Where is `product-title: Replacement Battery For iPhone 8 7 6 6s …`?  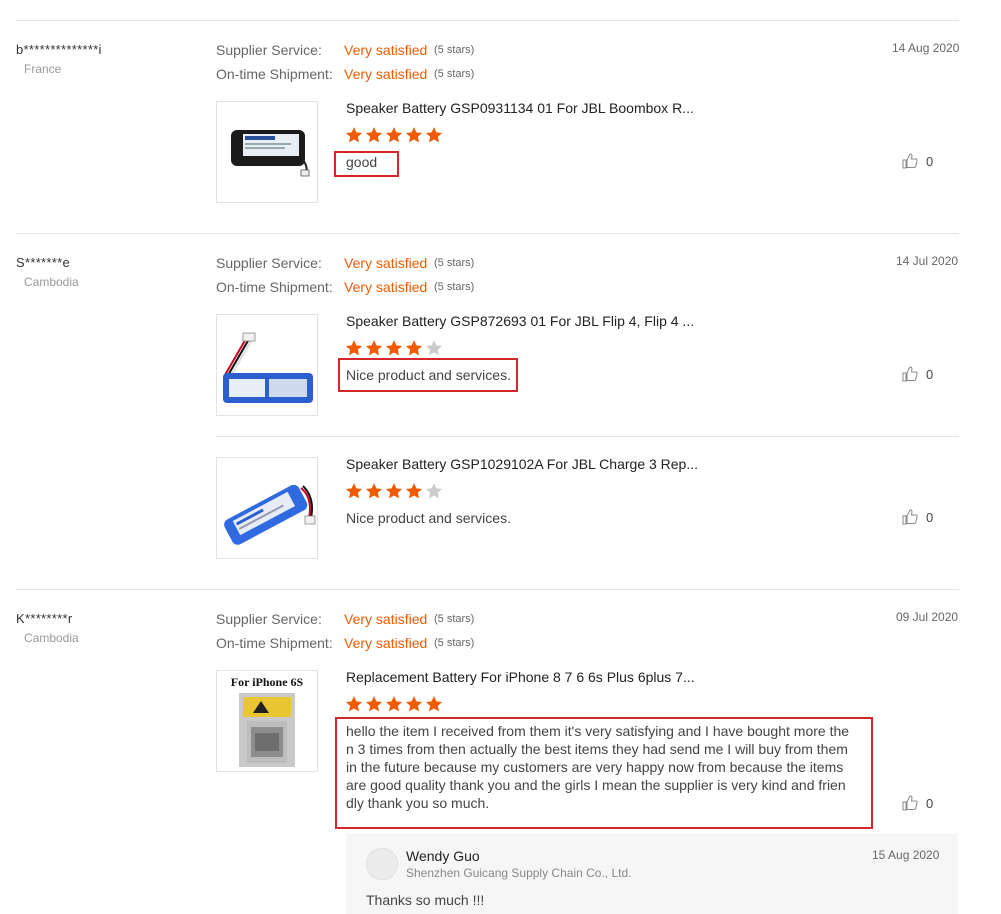 product-title: Replacement Battery For iPhone 8 7 6 6s … is located at coordinates (520, 677).